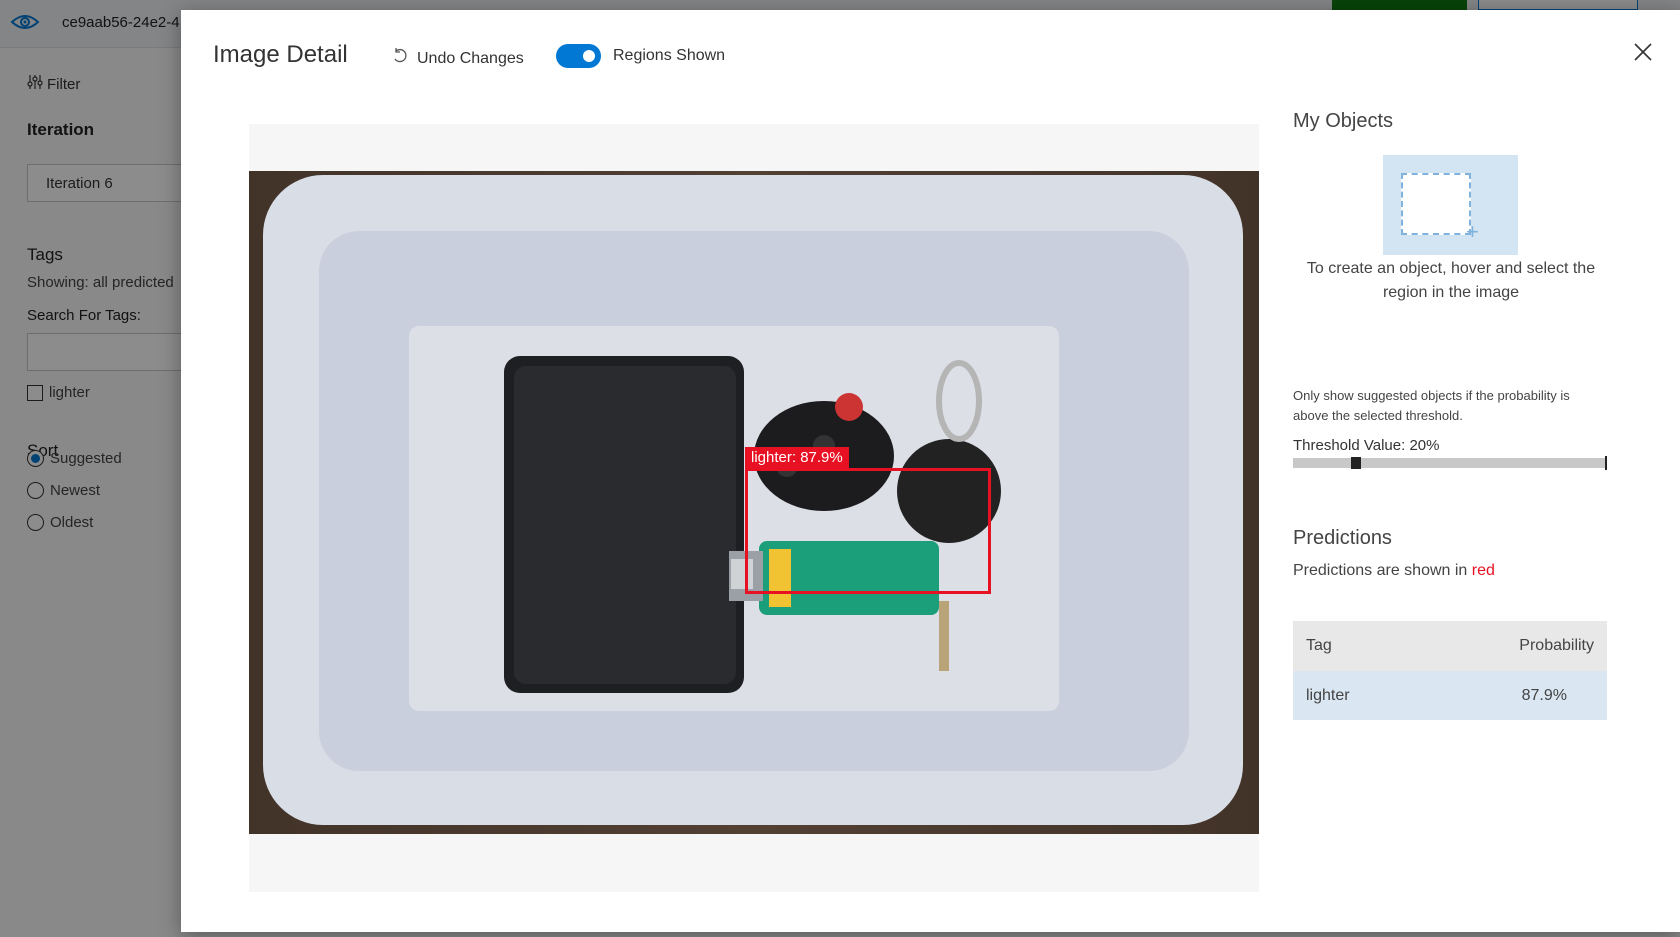 This screenshot has width=1680, height=937. Describe the element at coordinates (1357, 646) in the screenshot. I see `tag-column-header: Tag` at that location.